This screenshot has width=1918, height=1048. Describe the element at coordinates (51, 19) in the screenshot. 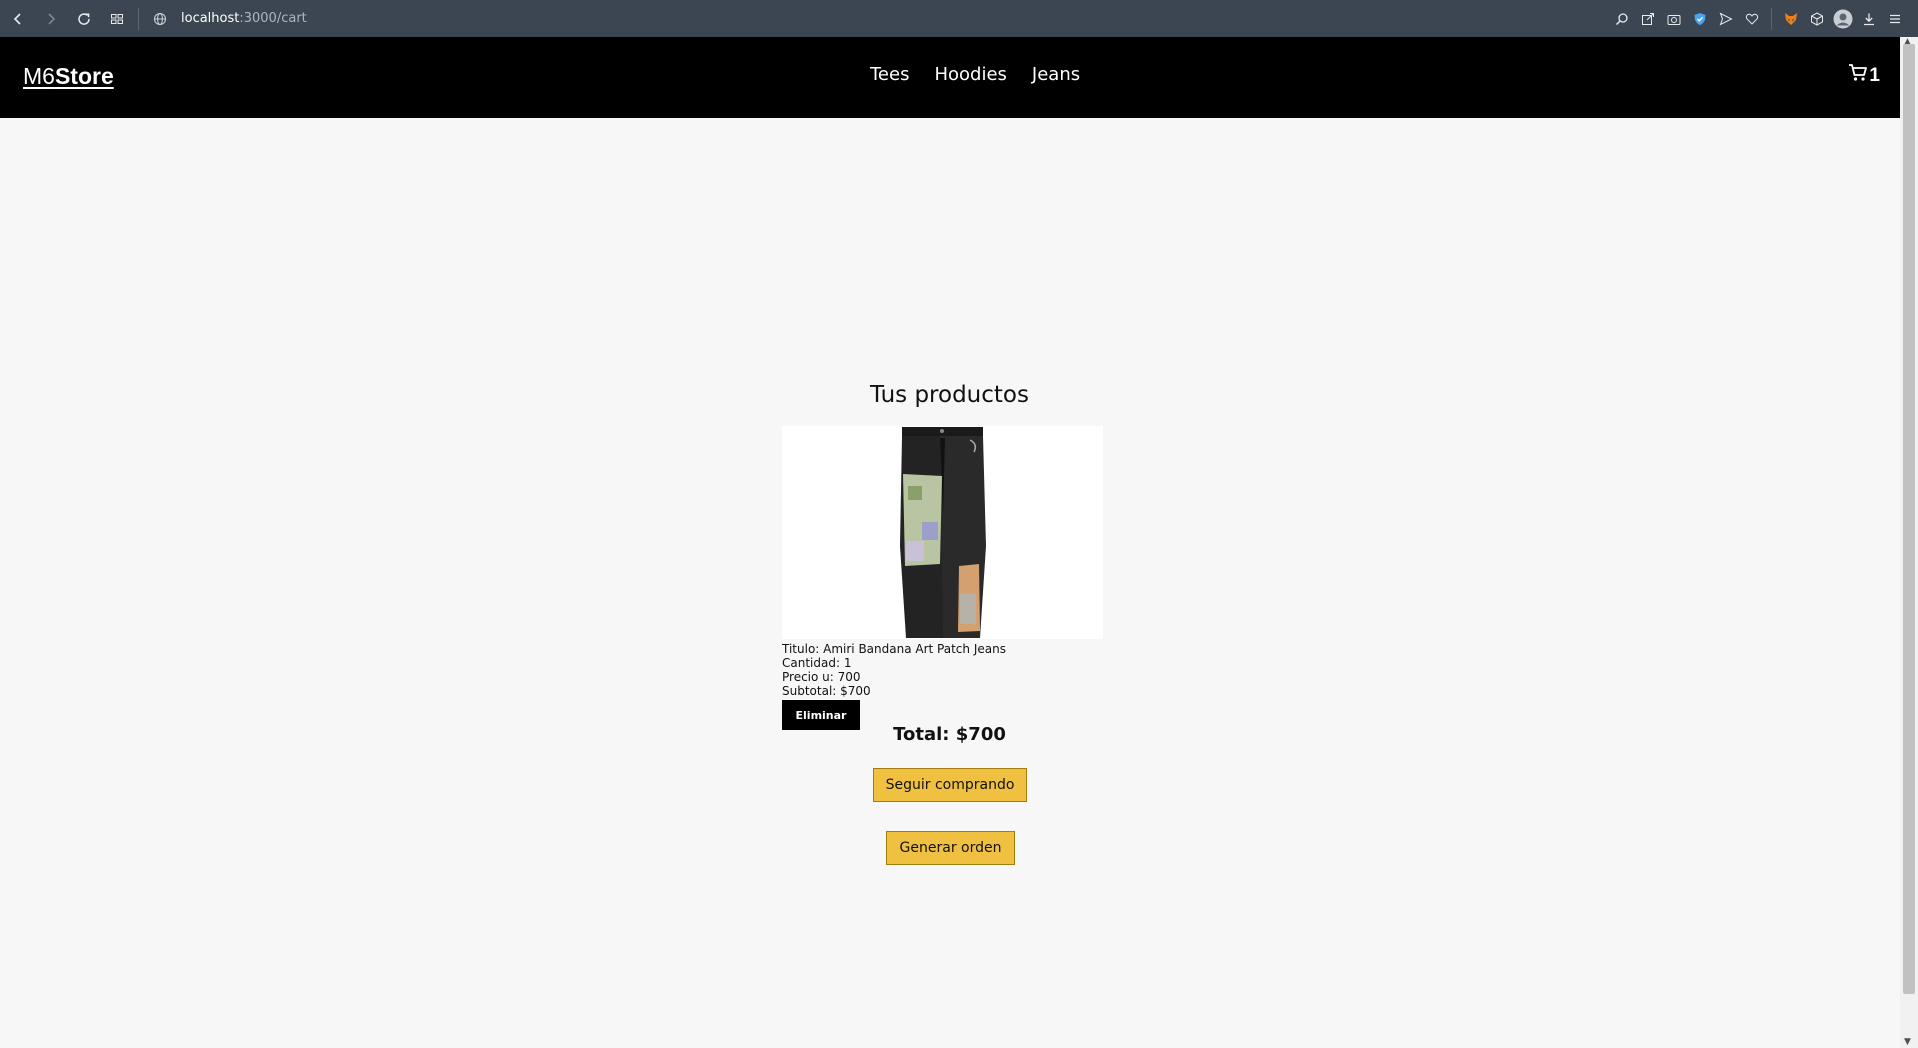

I see `forward-icon` at that location.